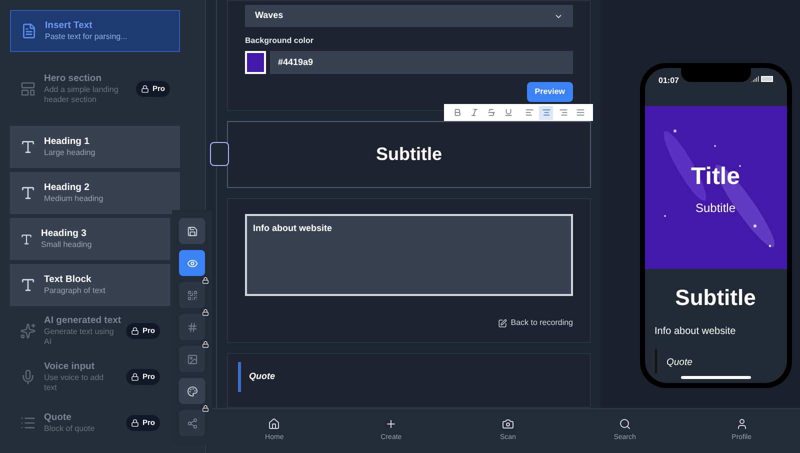 The width and height of the screenshot is (800, 453). I want to click on status-time: 01:07, so click(668, 81).